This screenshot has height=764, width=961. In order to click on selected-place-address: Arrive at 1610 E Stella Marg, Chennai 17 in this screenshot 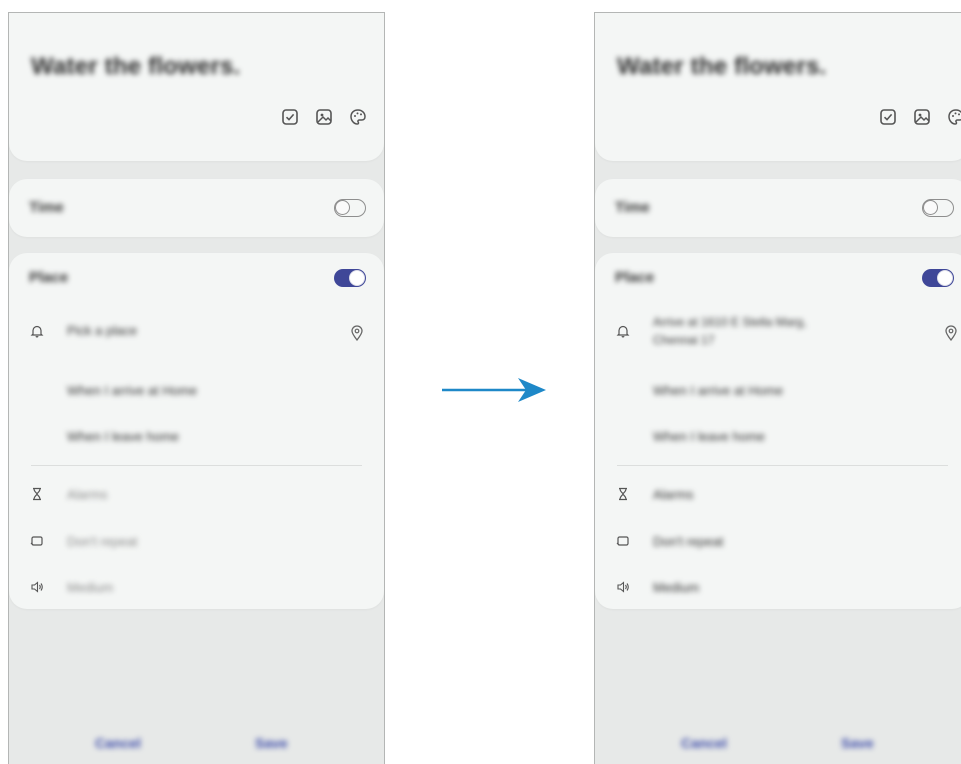, I will do `click(729, 331)`.